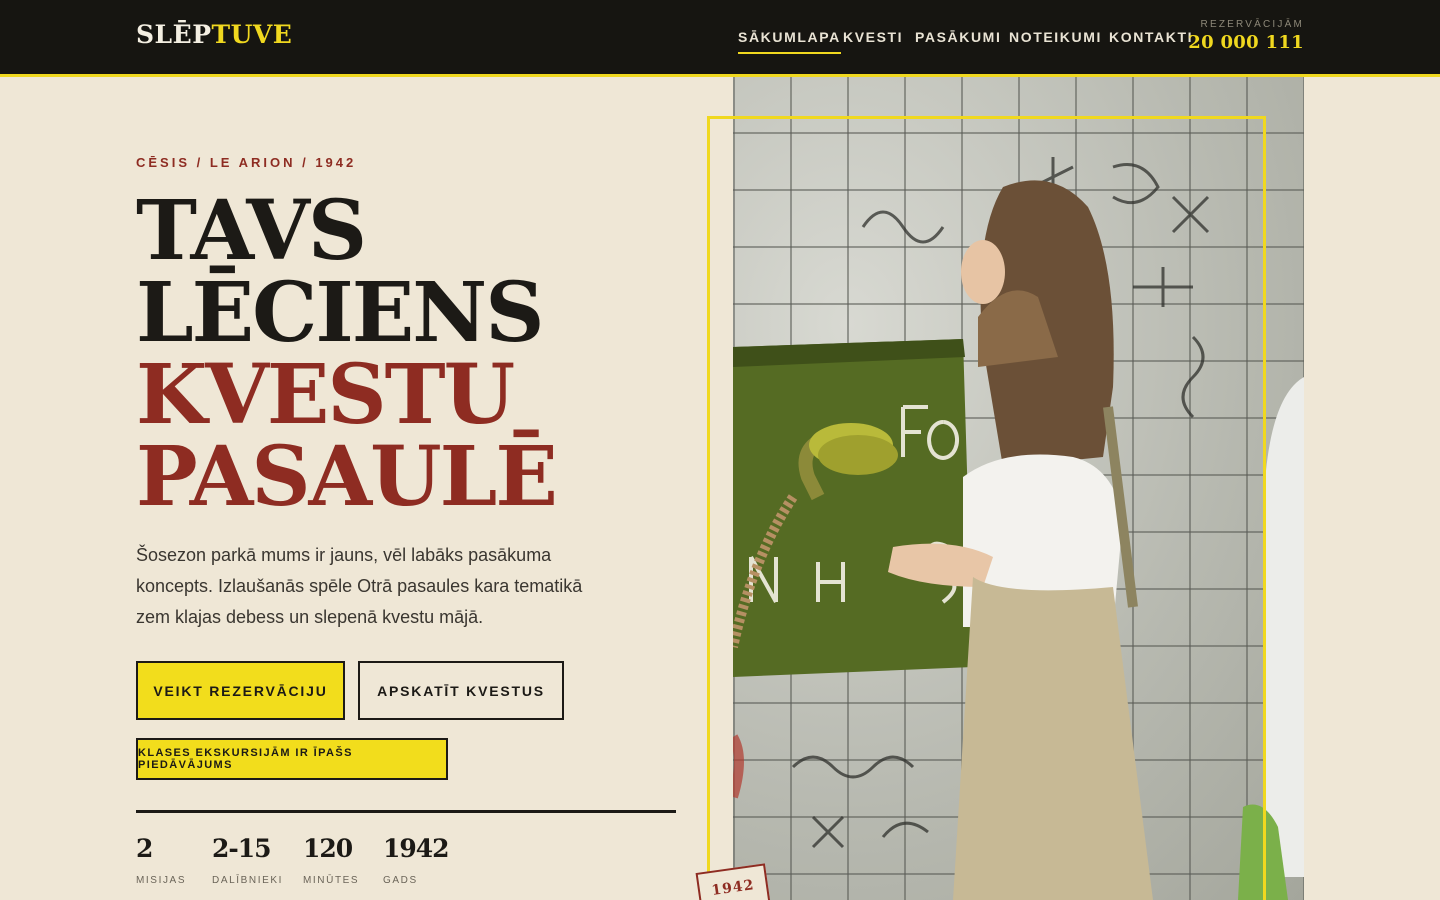  I want to click on hero-title-line-4: PASAULĒ, so click(347, 477).